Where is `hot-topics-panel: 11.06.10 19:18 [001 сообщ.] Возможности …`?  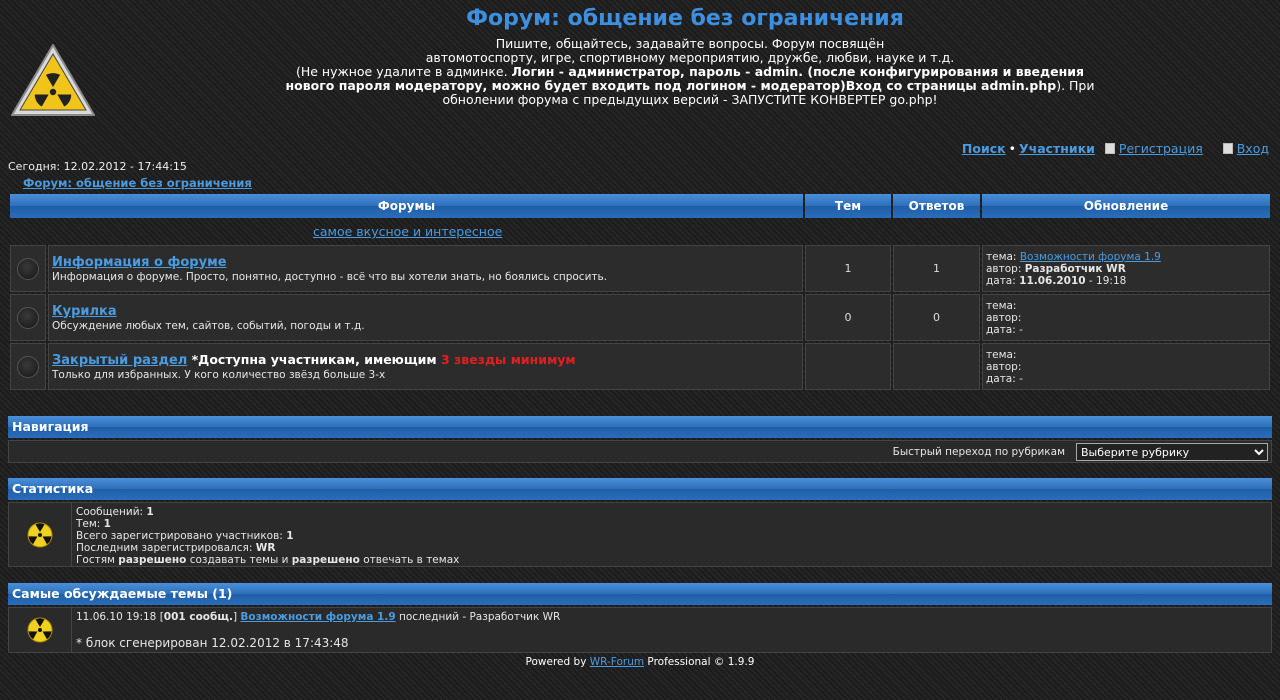
hot-topics-panel: 11.06.10 19:18 [001 сообщ.] Возможности … is located at coordinates (640, 630).